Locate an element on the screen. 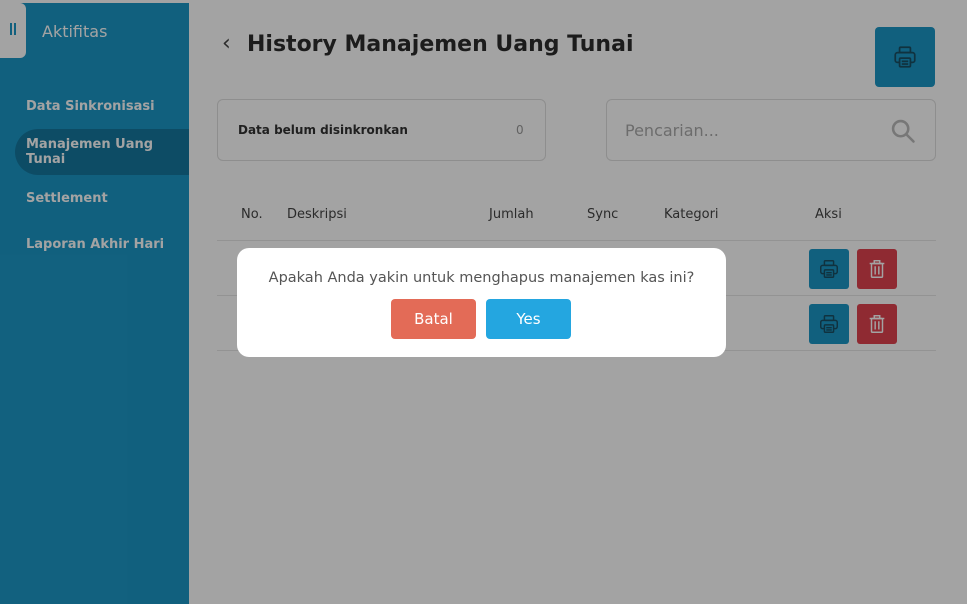 This screenshot has width=967, height=604. confirm-yes-button: Yes is located at coordinates (528, 319).